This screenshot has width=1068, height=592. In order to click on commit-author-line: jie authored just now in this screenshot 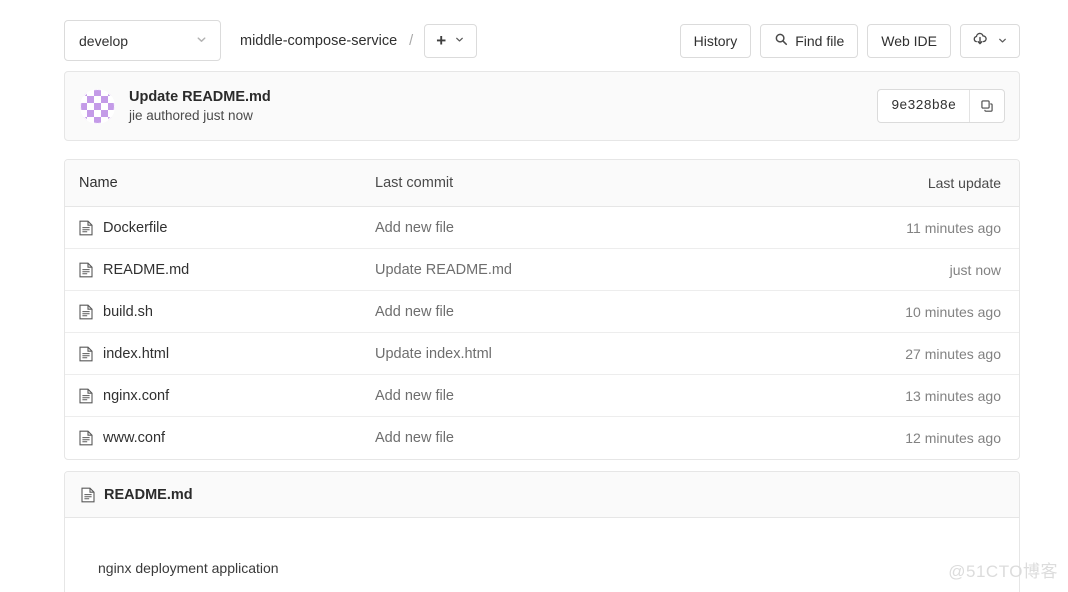, I will do `click(191, 115)`.